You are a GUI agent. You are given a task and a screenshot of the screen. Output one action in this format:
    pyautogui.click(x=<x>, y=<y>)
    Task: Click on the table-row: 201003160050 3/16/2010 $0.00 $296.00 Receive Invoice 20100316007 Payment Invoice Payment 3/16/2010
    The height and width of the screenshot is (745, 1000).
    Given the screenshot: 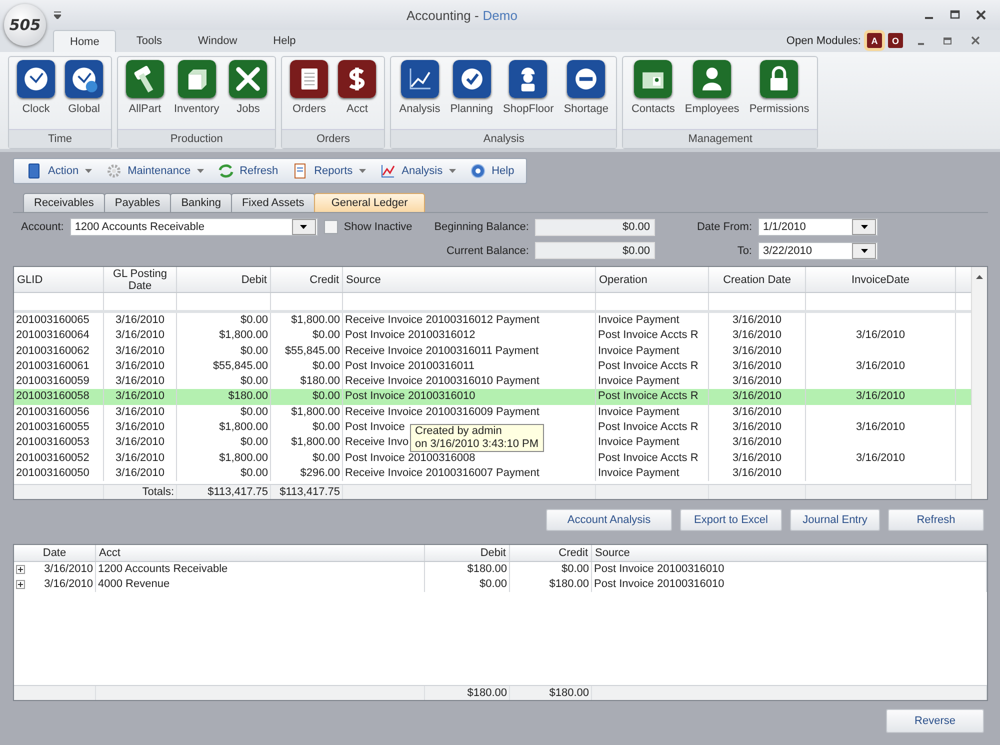 What is the action you would take?
    pyautogui.click(x=492, y=474)
    